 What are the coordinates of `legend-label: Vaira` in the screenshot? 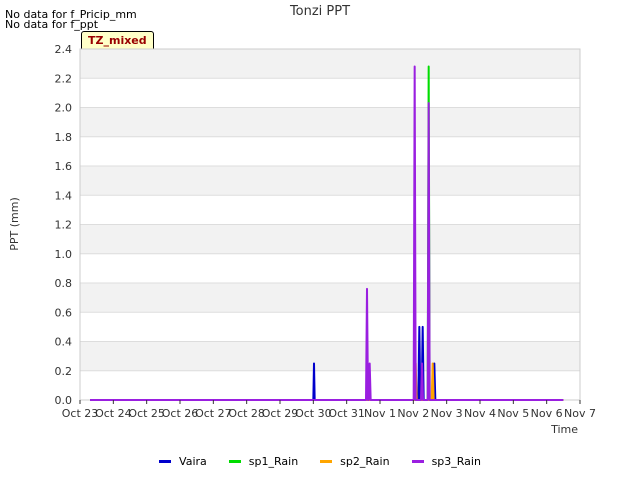 It's located at (193, 461).